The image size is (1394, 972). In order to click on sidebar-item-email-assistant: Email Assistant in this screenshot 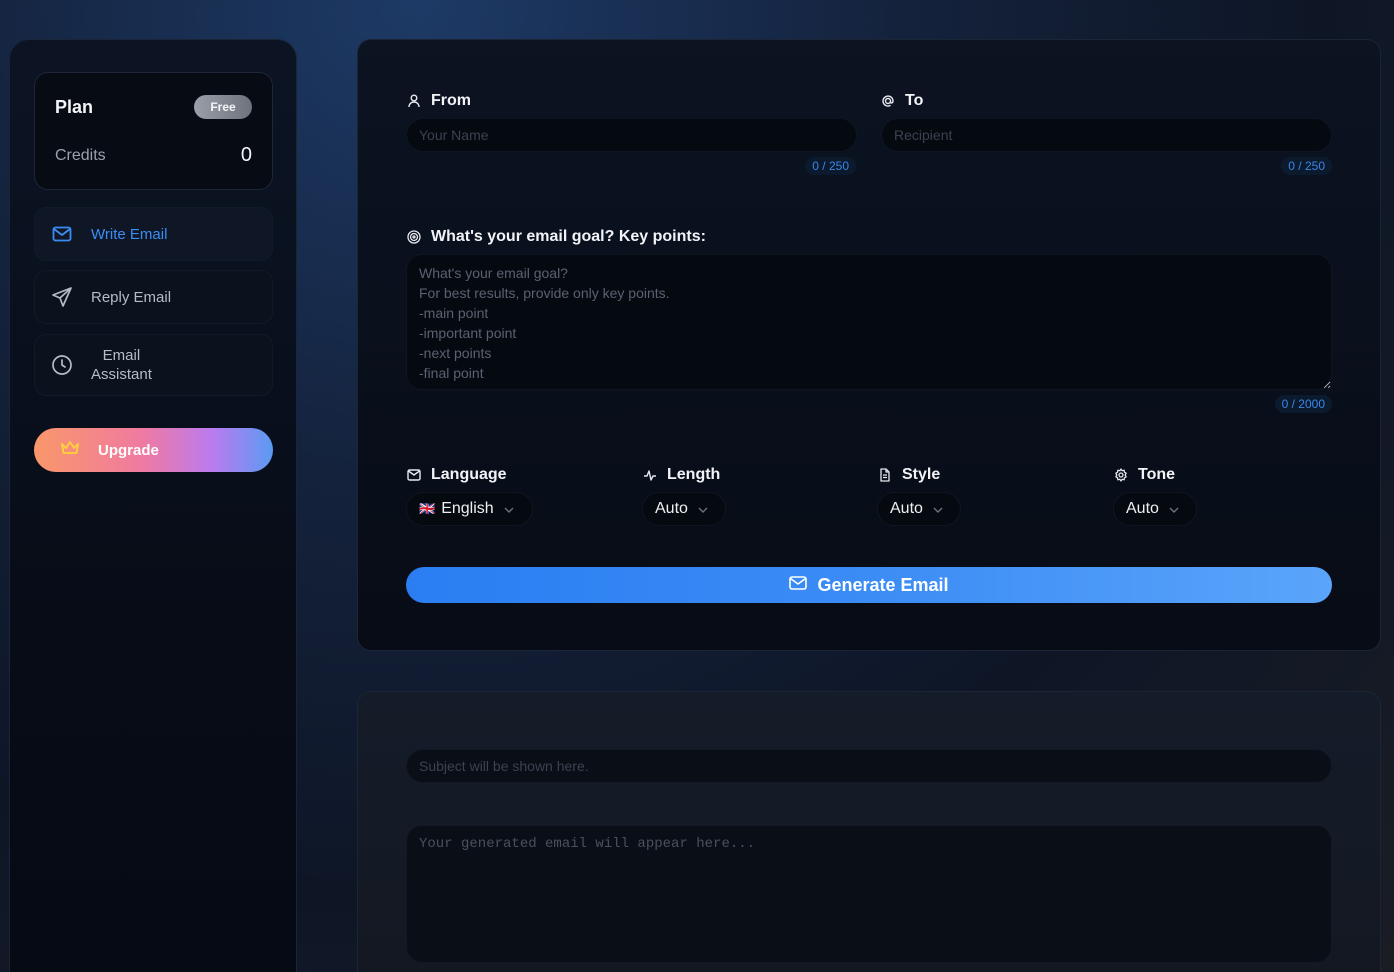, I will do `click(153, 365)`.